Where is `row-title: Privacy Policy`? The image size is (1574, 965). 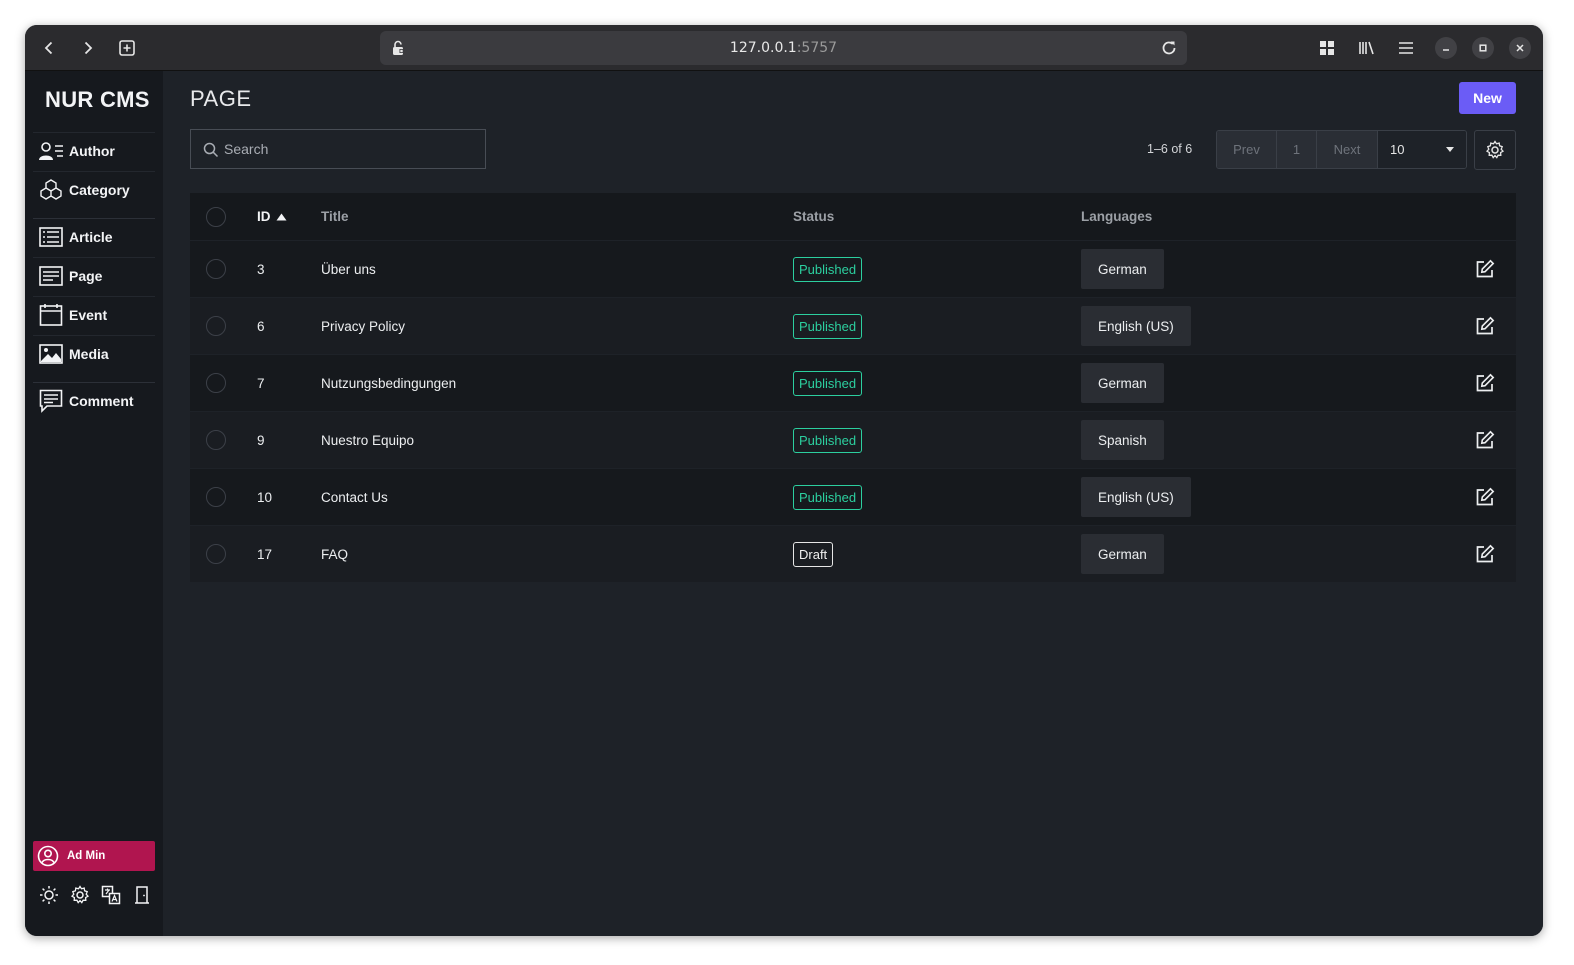
row-title: Privacy Policy is located at coordinates (363, 326).